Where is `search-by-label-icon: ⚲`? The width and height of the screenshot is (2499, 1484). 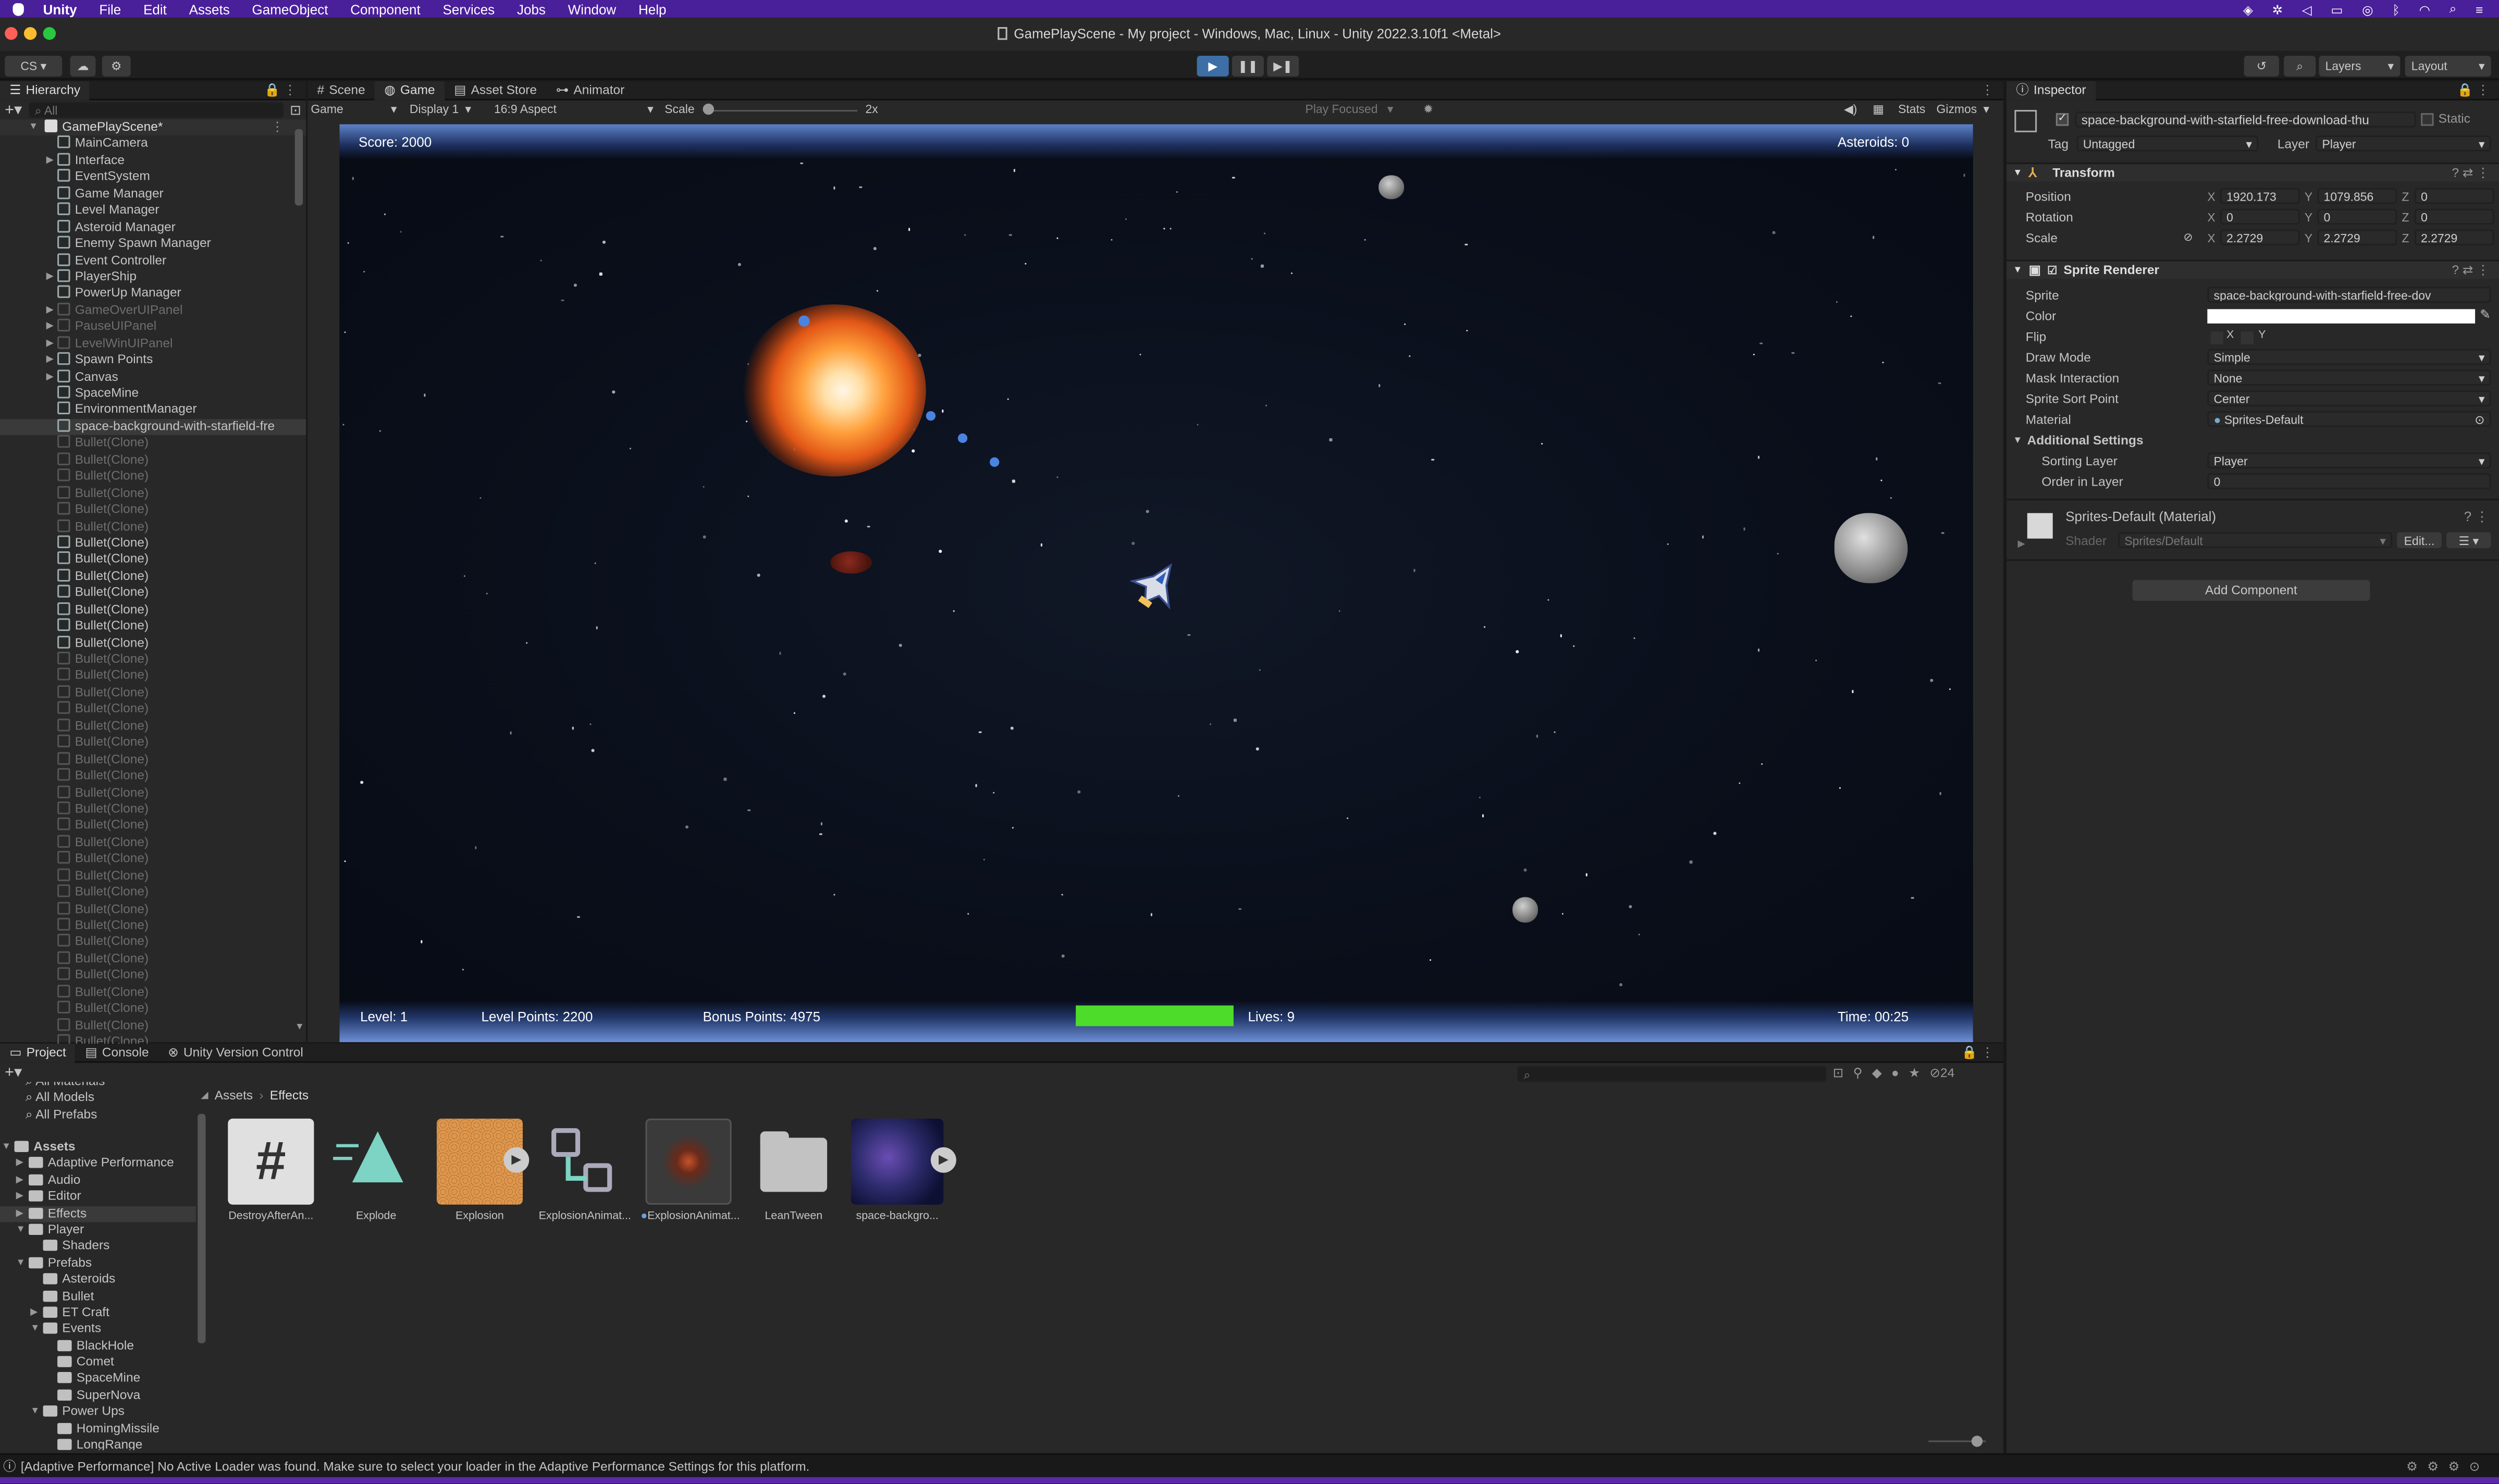
search-by-label-icon: ⚲ is located at coordinates (1858, 1073).